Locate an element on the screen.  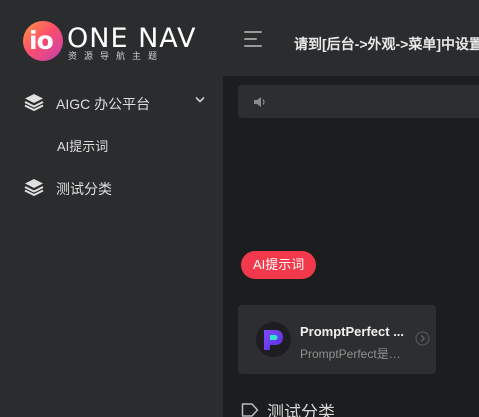
category-tag-ai-prompts: AI提示词 is located at coordinates (279, 265).